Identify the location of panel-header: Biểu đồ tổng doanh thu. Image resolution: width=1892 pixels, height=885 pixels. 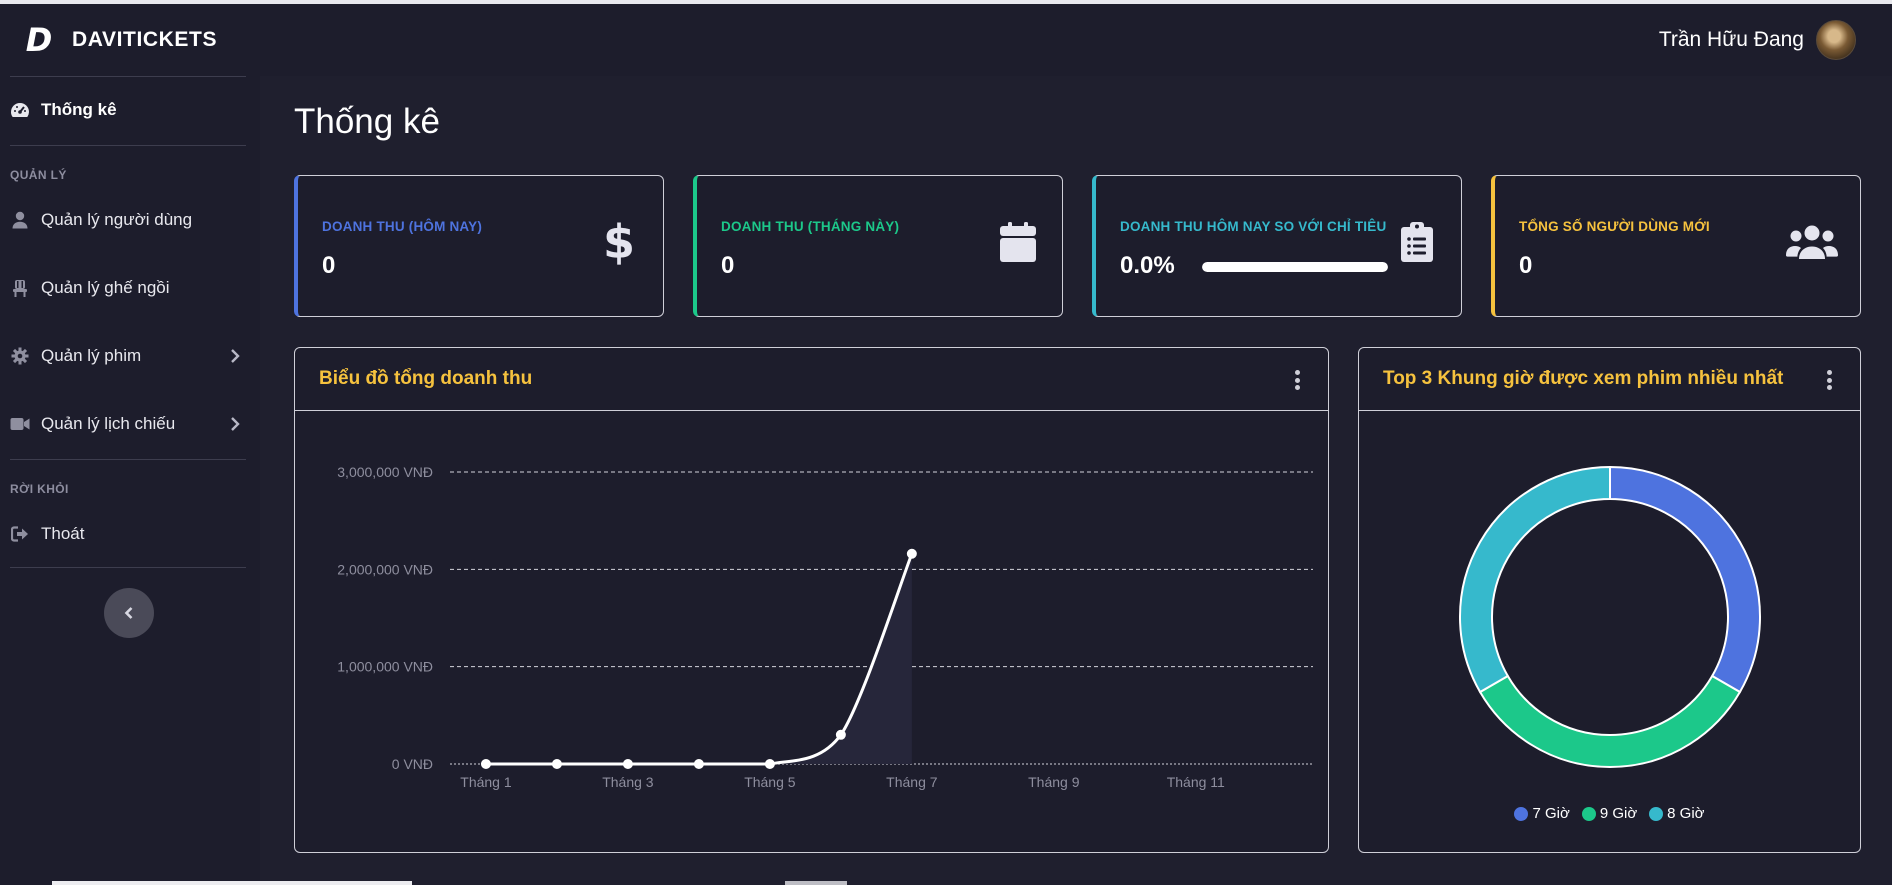
(811, 379).